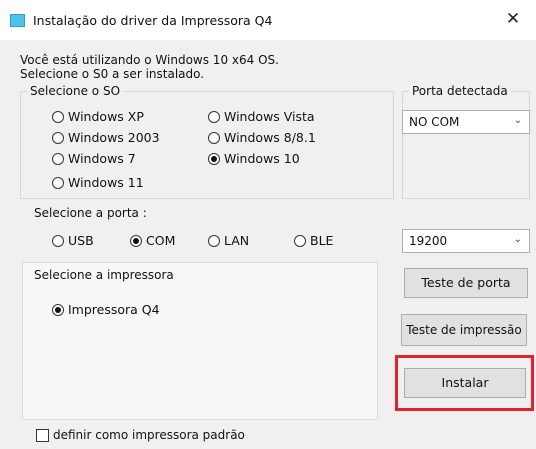  What do you see at coordinates (75, 91) in the screenshot?
I see `os-group-label: Selecione o SO` at bounding box center [75, 91].